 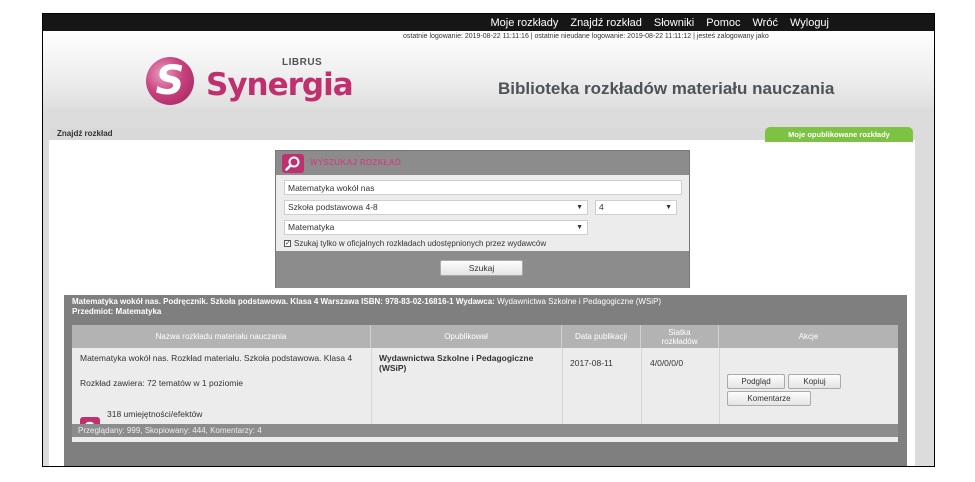 I want to click on nav-find-plan: Znajdź rozkład, so click(x=606, y=23).